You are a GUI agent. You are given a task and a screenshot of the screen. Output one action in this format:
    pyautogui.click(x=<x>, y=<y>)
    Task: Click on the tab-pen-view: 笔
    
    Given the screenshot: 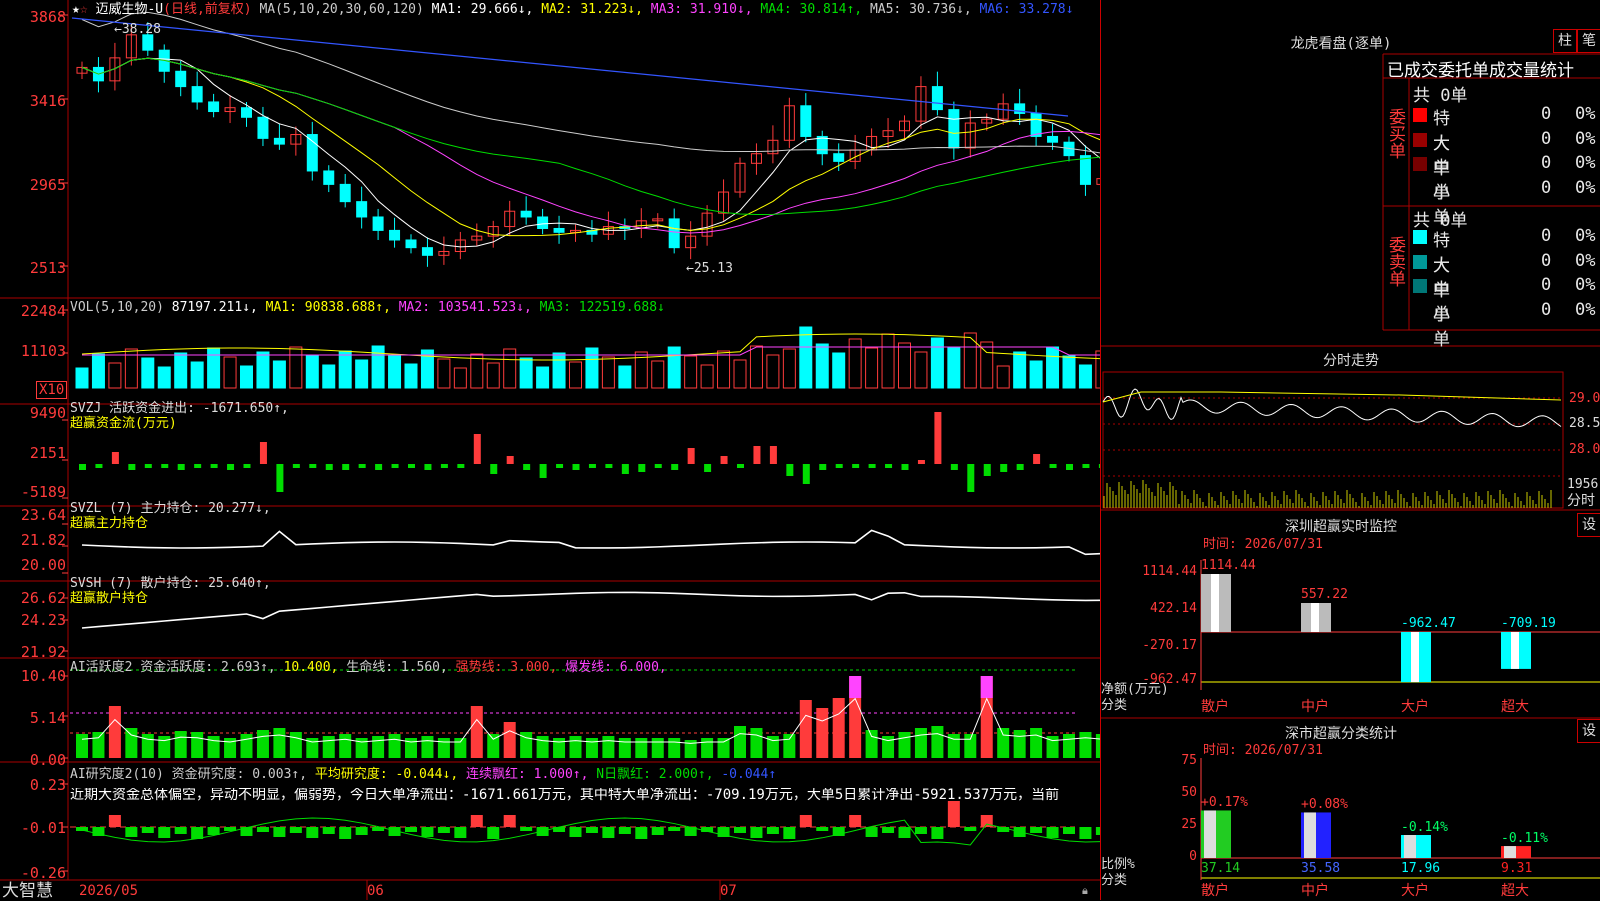 What is the action you would take?
    pyautogui.click(x=1588, y=41)
    